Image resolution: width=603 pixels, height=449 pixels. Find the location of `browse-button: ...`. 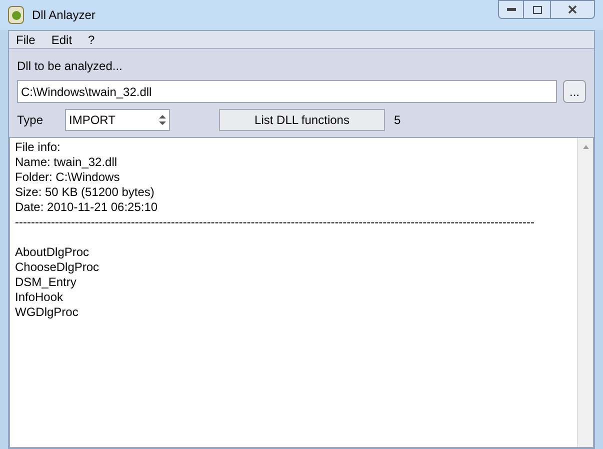

browse-button: ... is located at coordinates (574, 91).